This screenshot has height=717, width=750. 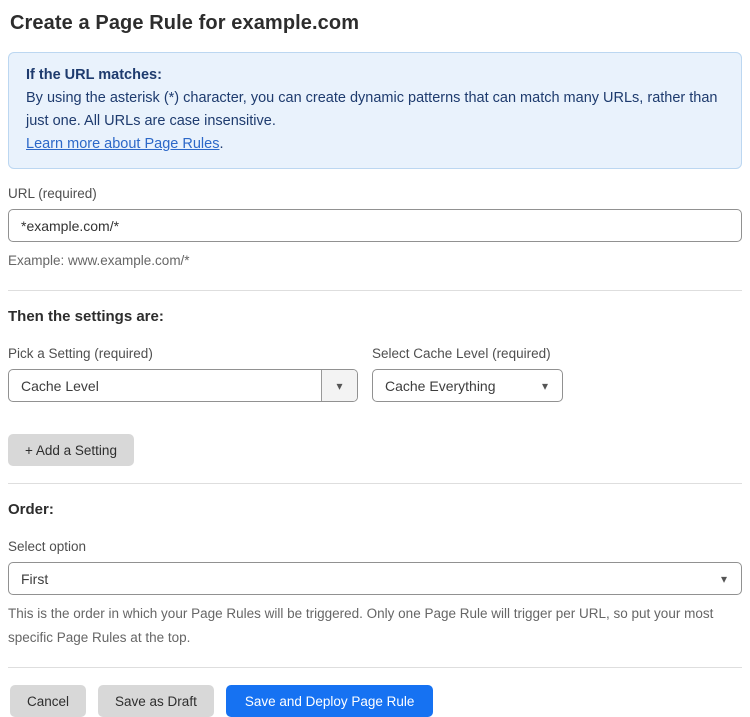 What do you see at coordinates (183, 385) in the screenshot?
I see `pick-setting-select: Cache Level ▾` at bounding box center [183, 385].